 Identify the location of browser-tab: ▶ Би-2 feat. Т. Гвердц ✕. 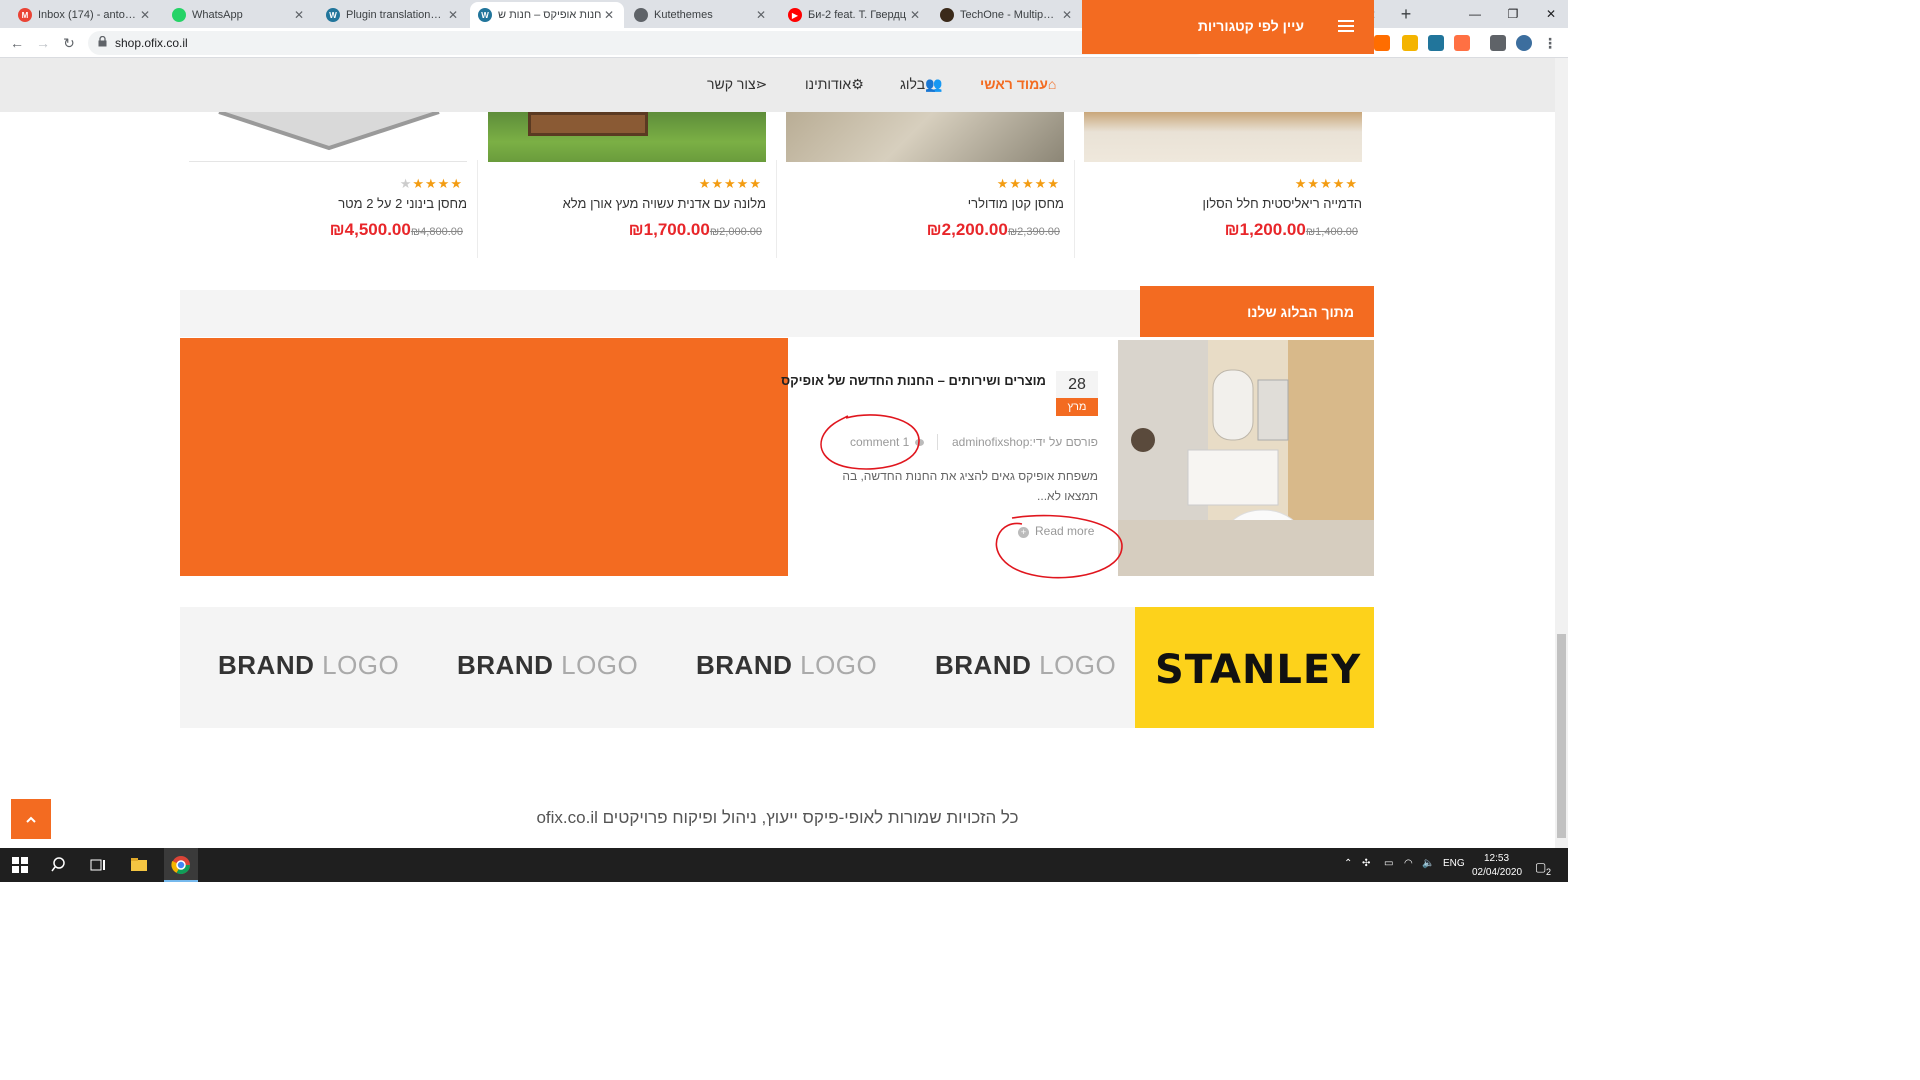
(855, 15).